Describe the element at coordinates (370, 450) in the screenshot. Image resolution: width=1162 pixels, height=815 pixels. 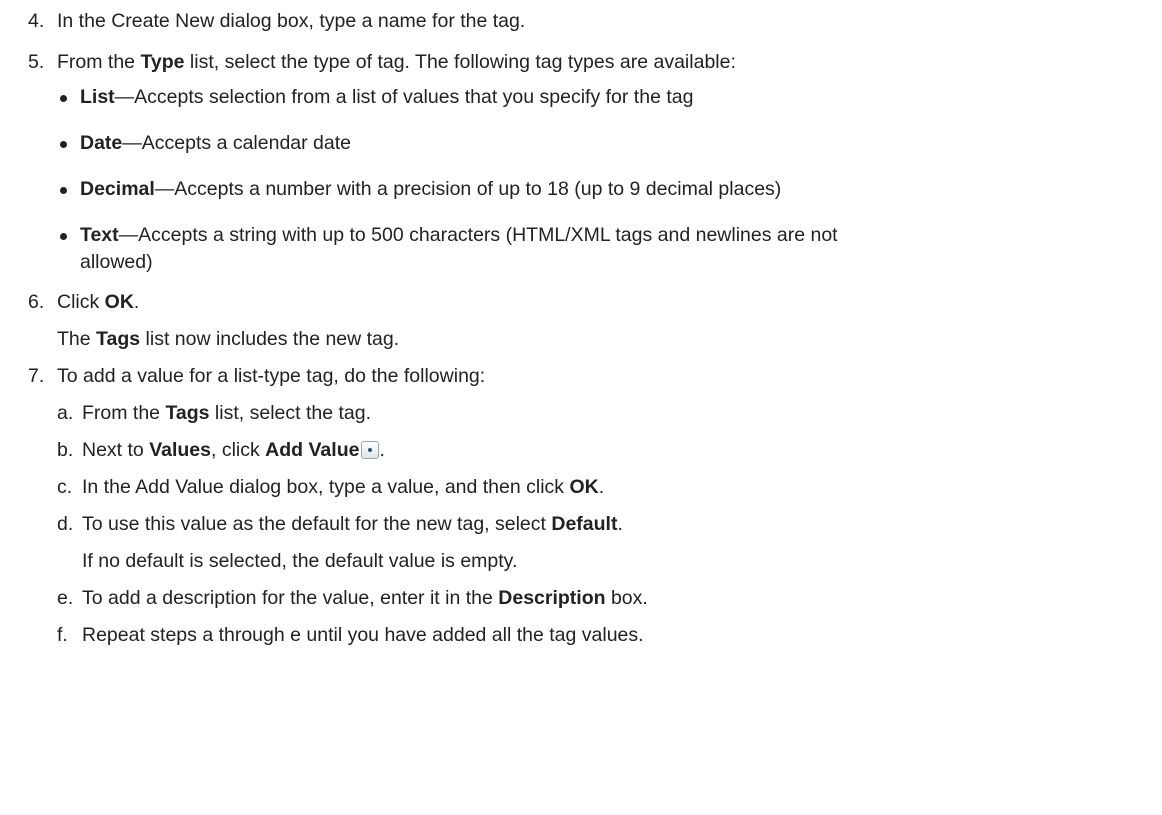
I see `add-value-icon` at that location.